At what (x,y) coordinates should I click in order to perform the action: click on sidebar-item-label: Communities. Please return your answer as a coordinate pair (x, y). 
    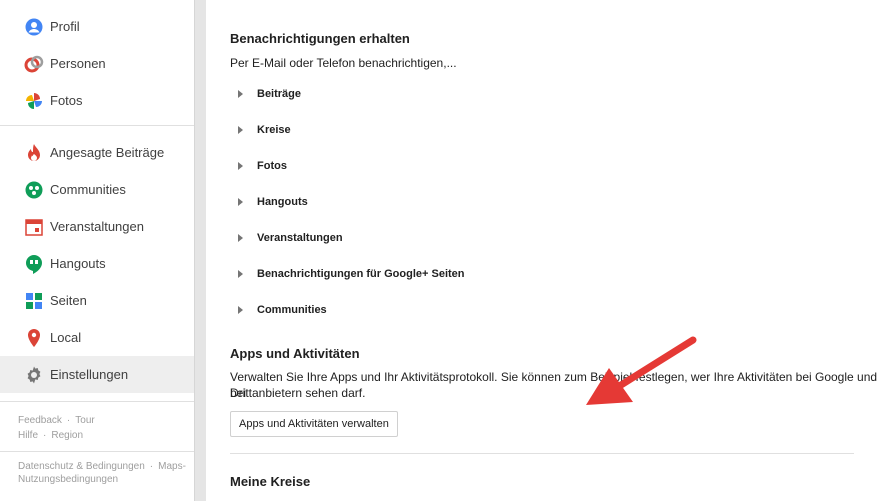
    Looking at the image, I should click on (88, 189).